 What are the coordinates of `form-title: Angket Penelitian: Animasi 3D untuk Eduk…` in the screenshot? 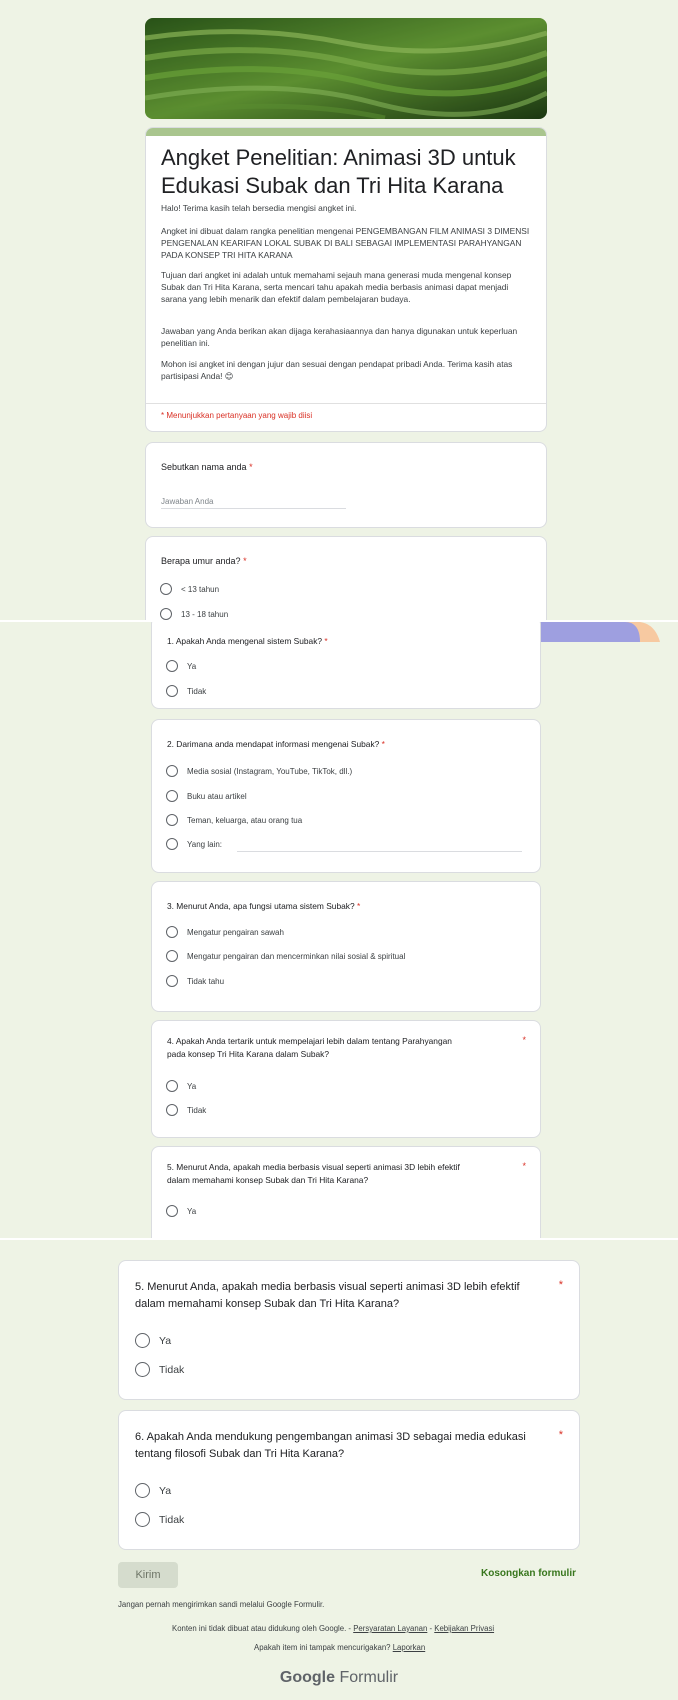 It's located at (338, 171).